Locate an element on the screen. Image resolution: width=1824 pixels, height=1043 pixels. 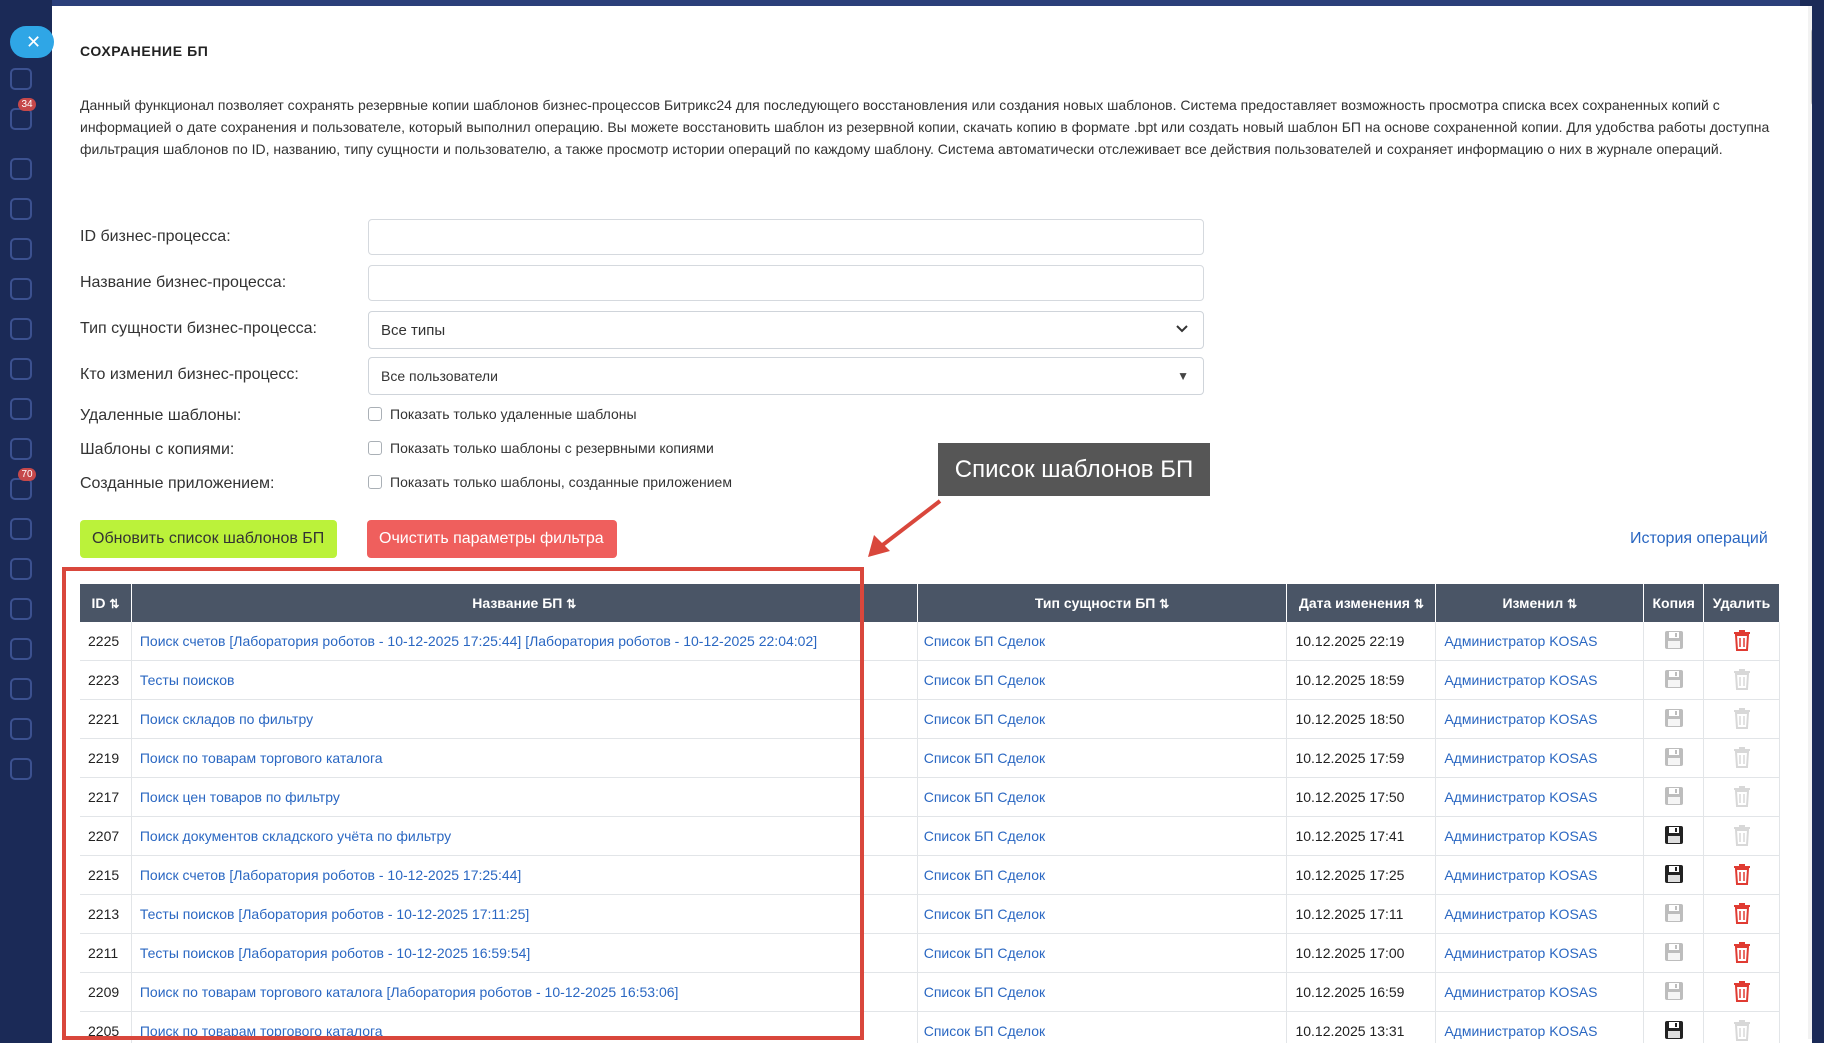
cell-name: Поиск цен товаров по фильтру is located at coordinates (524, 797).